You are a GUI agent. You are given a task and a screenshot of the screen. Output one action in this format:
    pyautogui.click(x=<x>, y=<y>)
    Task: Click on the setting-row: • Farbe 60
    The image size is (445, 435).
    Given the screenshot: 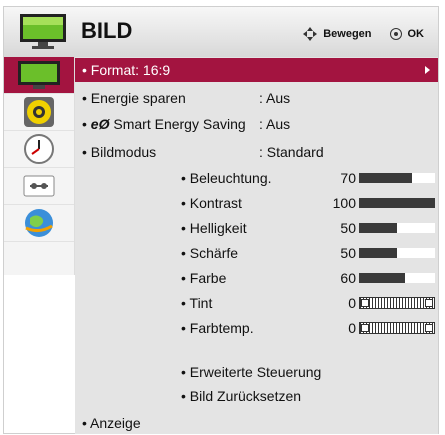 What is the action you would take?
    pyautogui.click(x=256, y=278)
    